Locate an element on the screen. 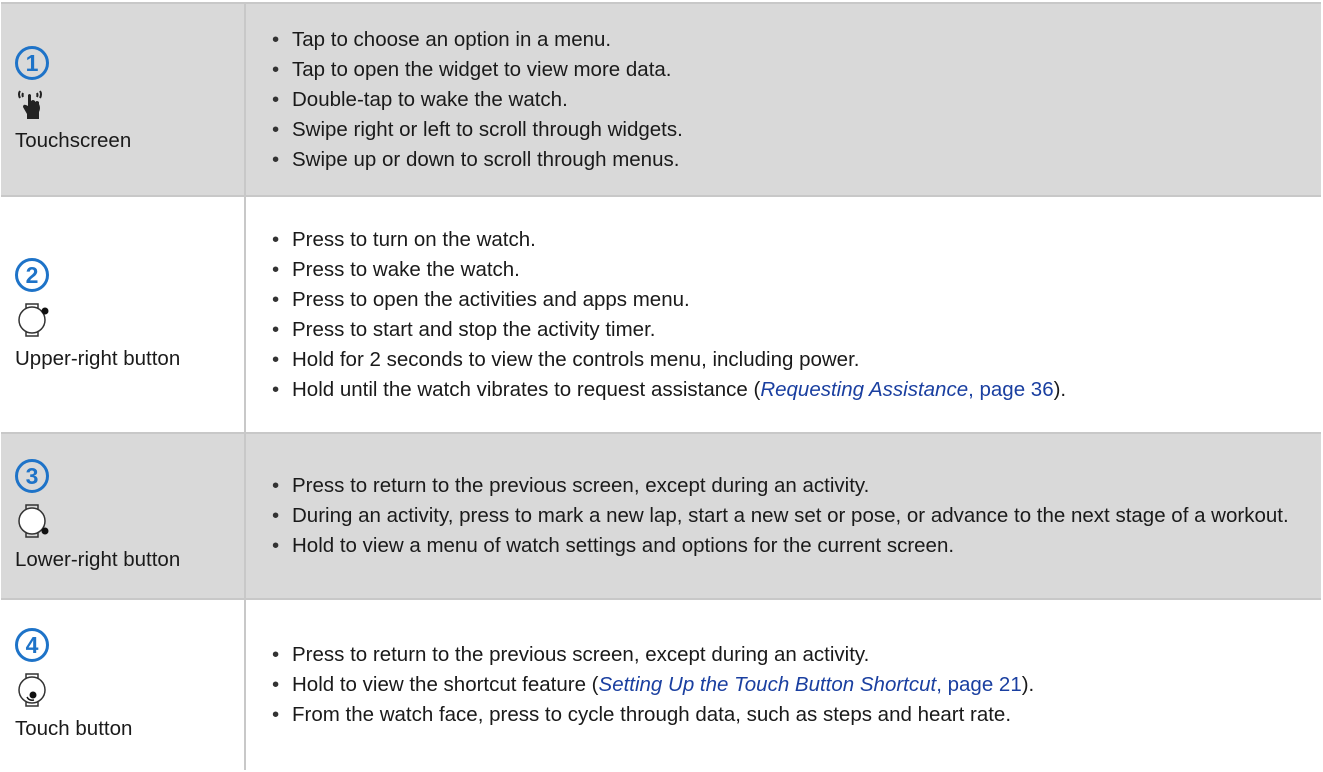 This screenshot has height=772, width=1323. item-text: Hold to view the shortcut feature ( is located at coordinates (445, 684).